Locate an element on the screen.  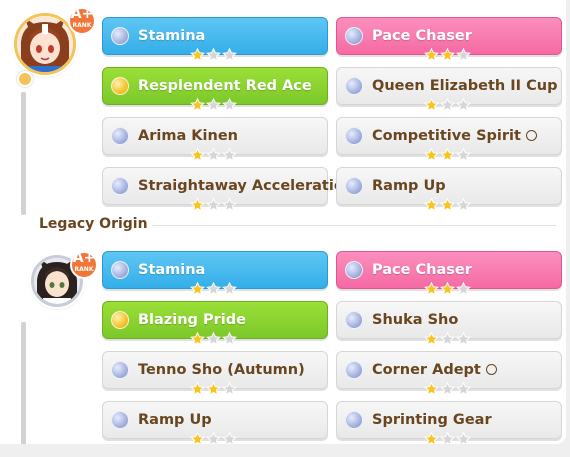
factor-label: Shuka Sho is located at coordinates (415, 320).